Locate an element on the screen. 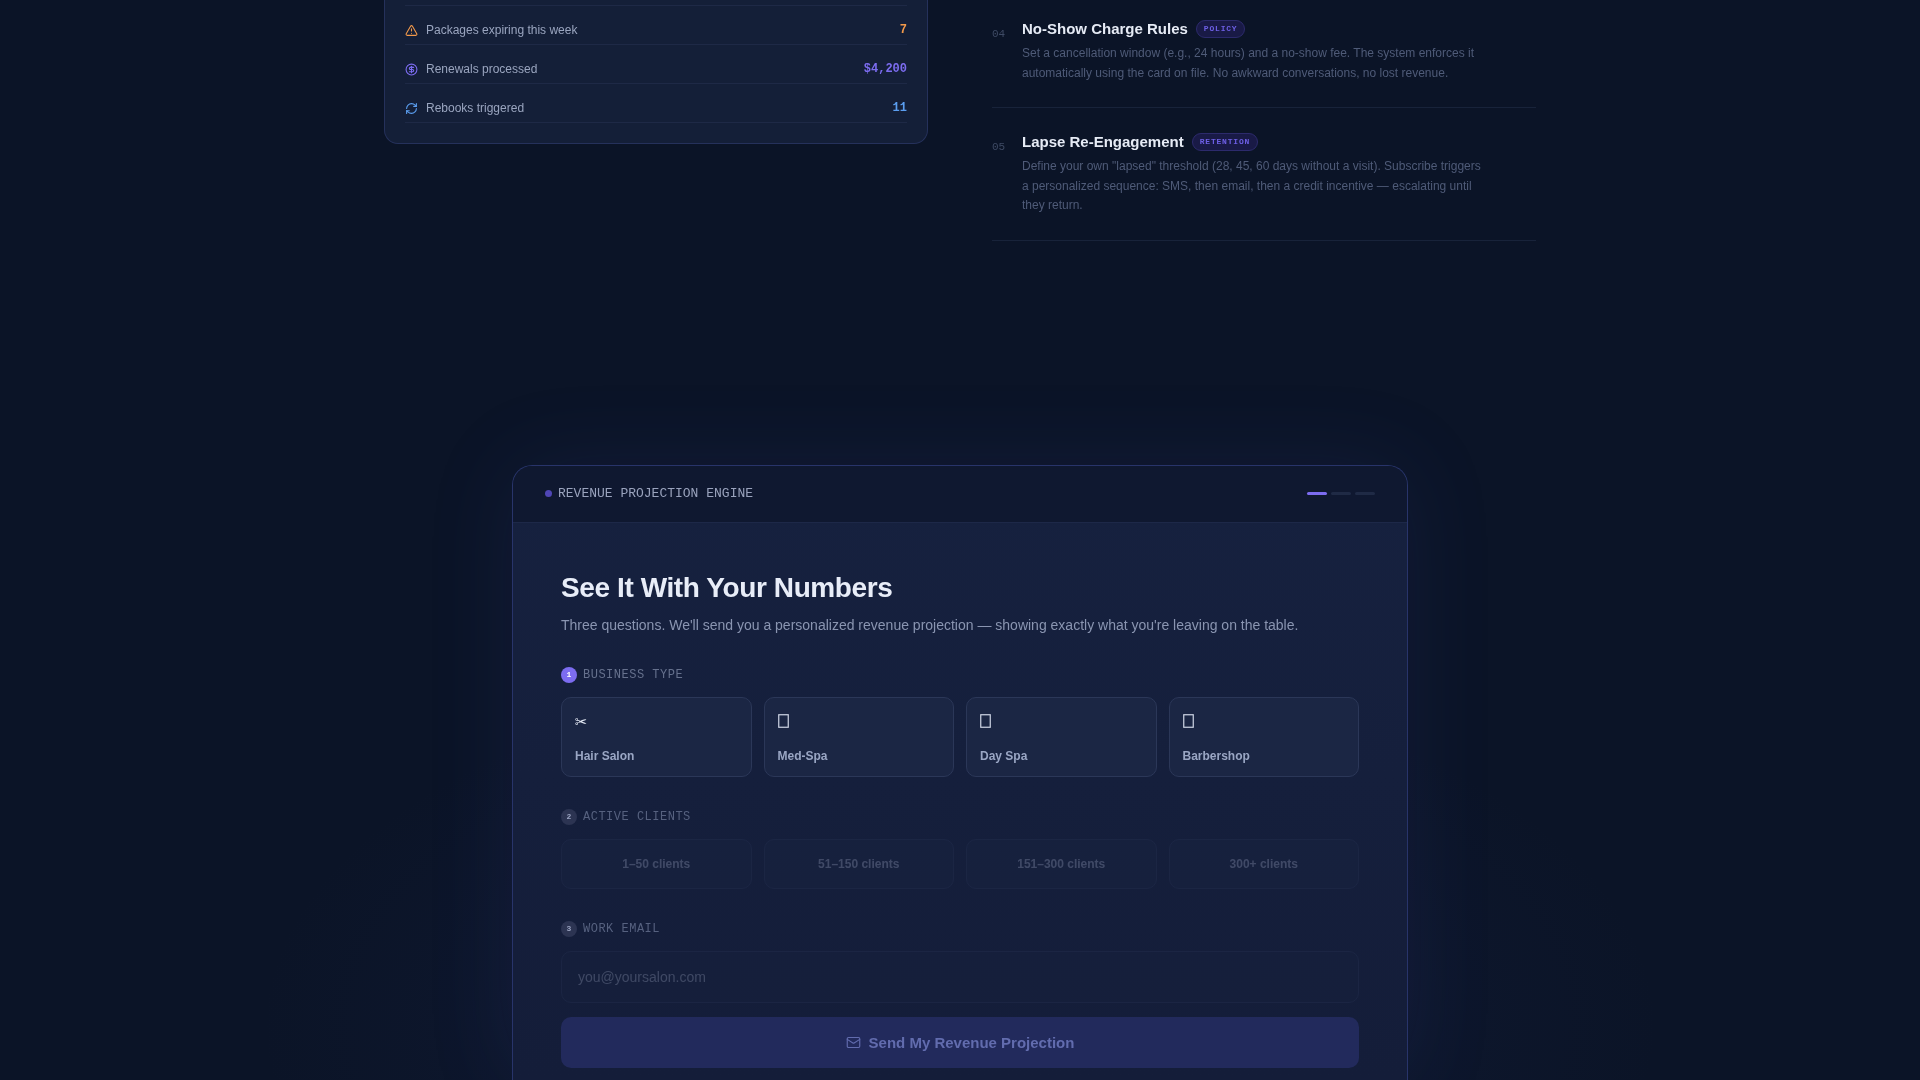 This screenshot has width=1920, height=1080. step-label: BUSINESS TYPE is located at coordinates (633, 674).